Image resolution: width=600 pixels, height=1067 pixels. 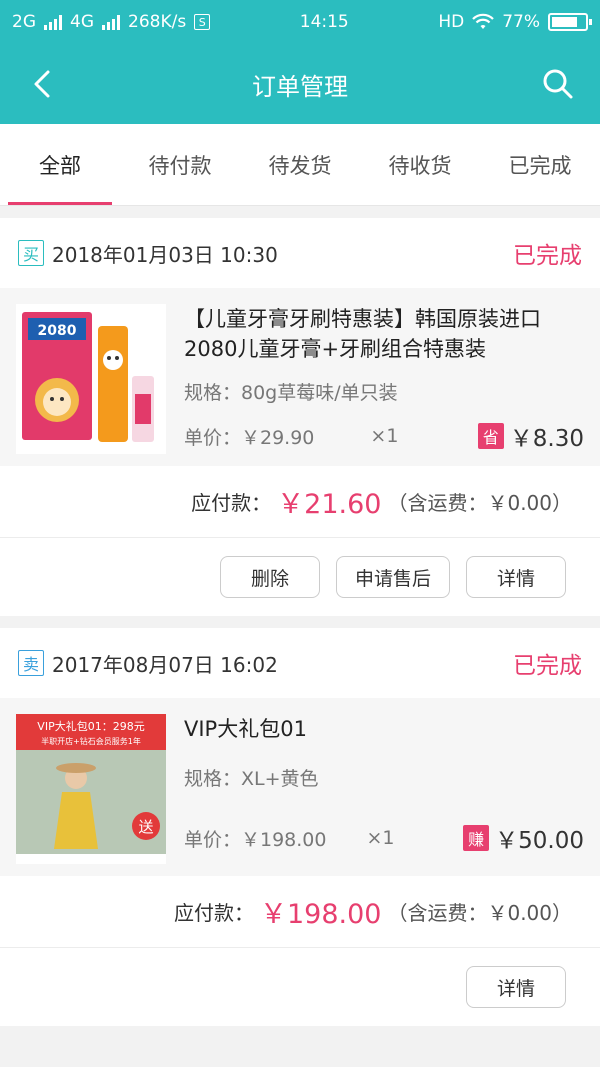 I want to click on buy-tag: 买, so click(x=31, y=253).